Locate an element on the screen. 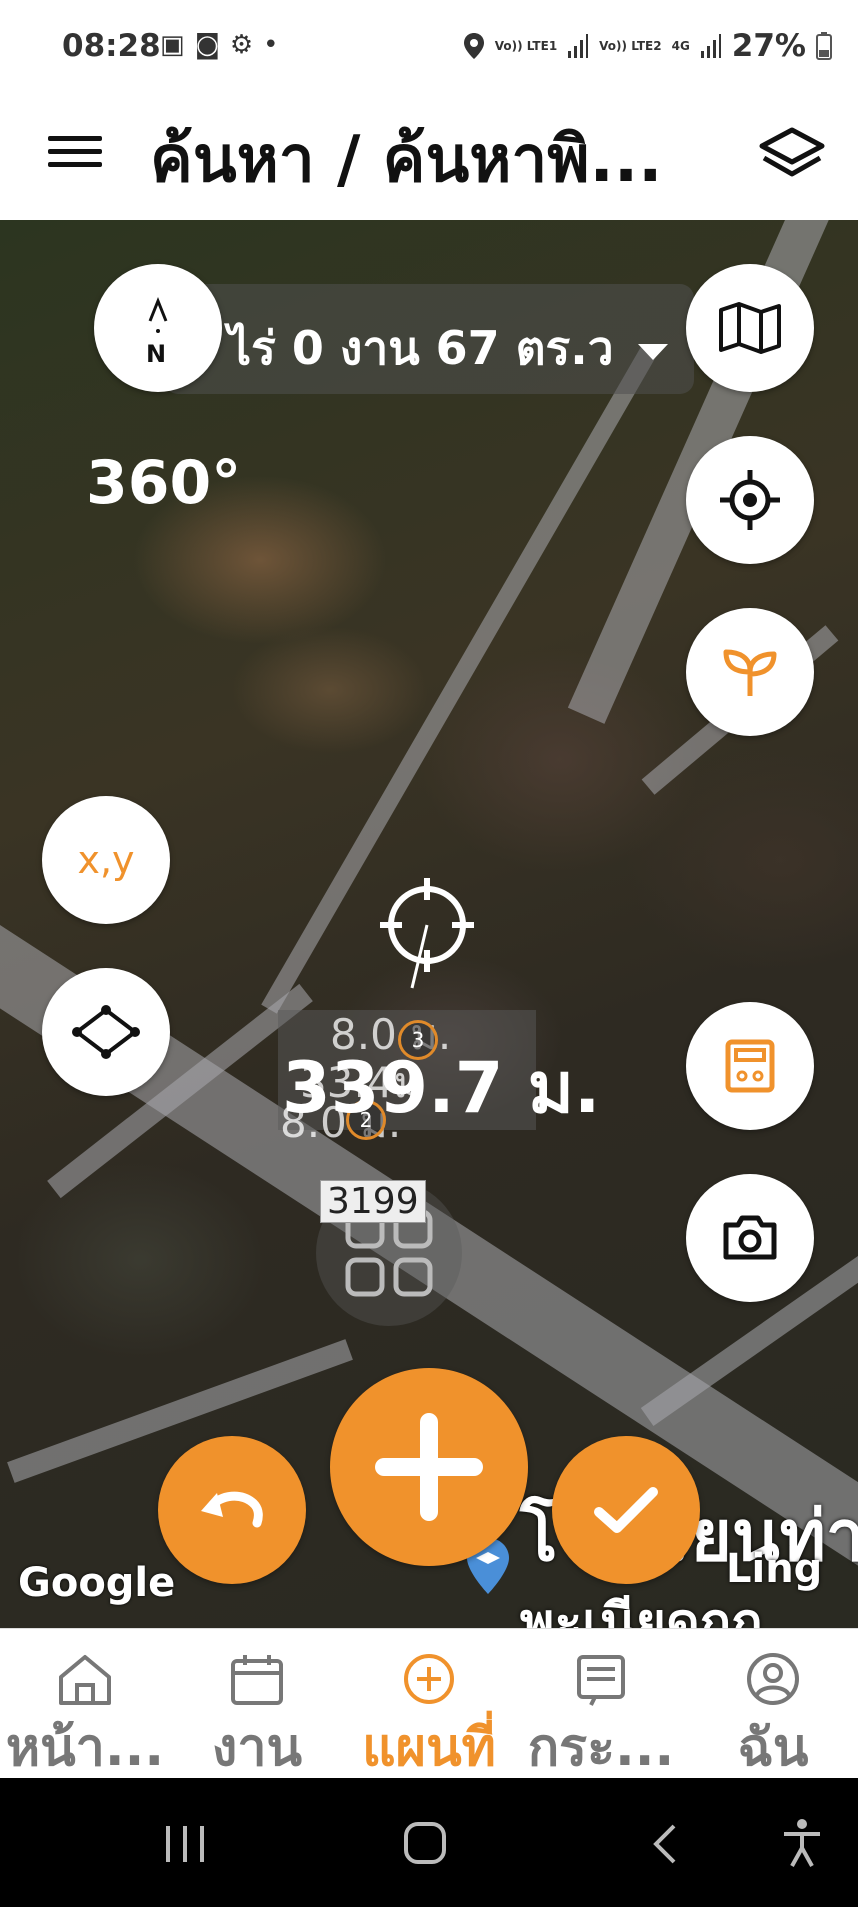 Image resolution: width=858 pixels, height=1907 pixels. network-gen: 4G is located at coordinates (680, 46).